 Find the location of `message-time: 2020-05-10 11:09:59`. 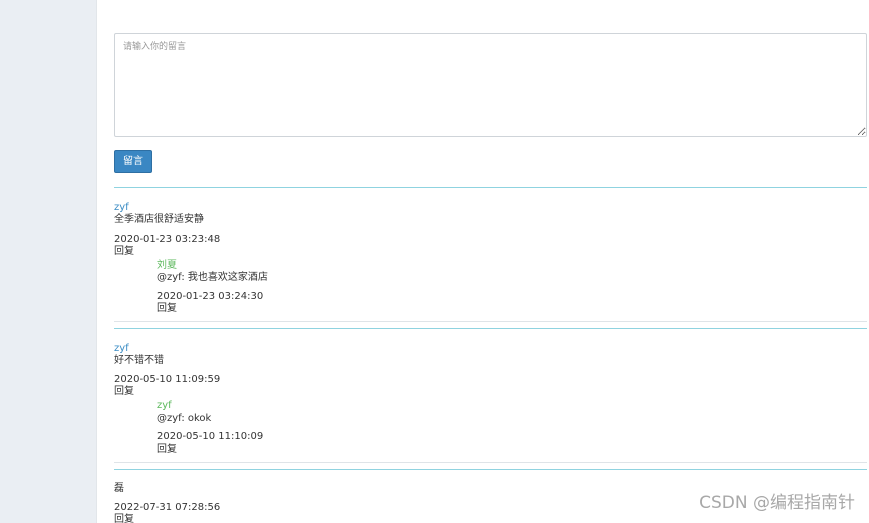

message-time: 2020-05-10 11:09:59 is located at coordinates (167, 379).